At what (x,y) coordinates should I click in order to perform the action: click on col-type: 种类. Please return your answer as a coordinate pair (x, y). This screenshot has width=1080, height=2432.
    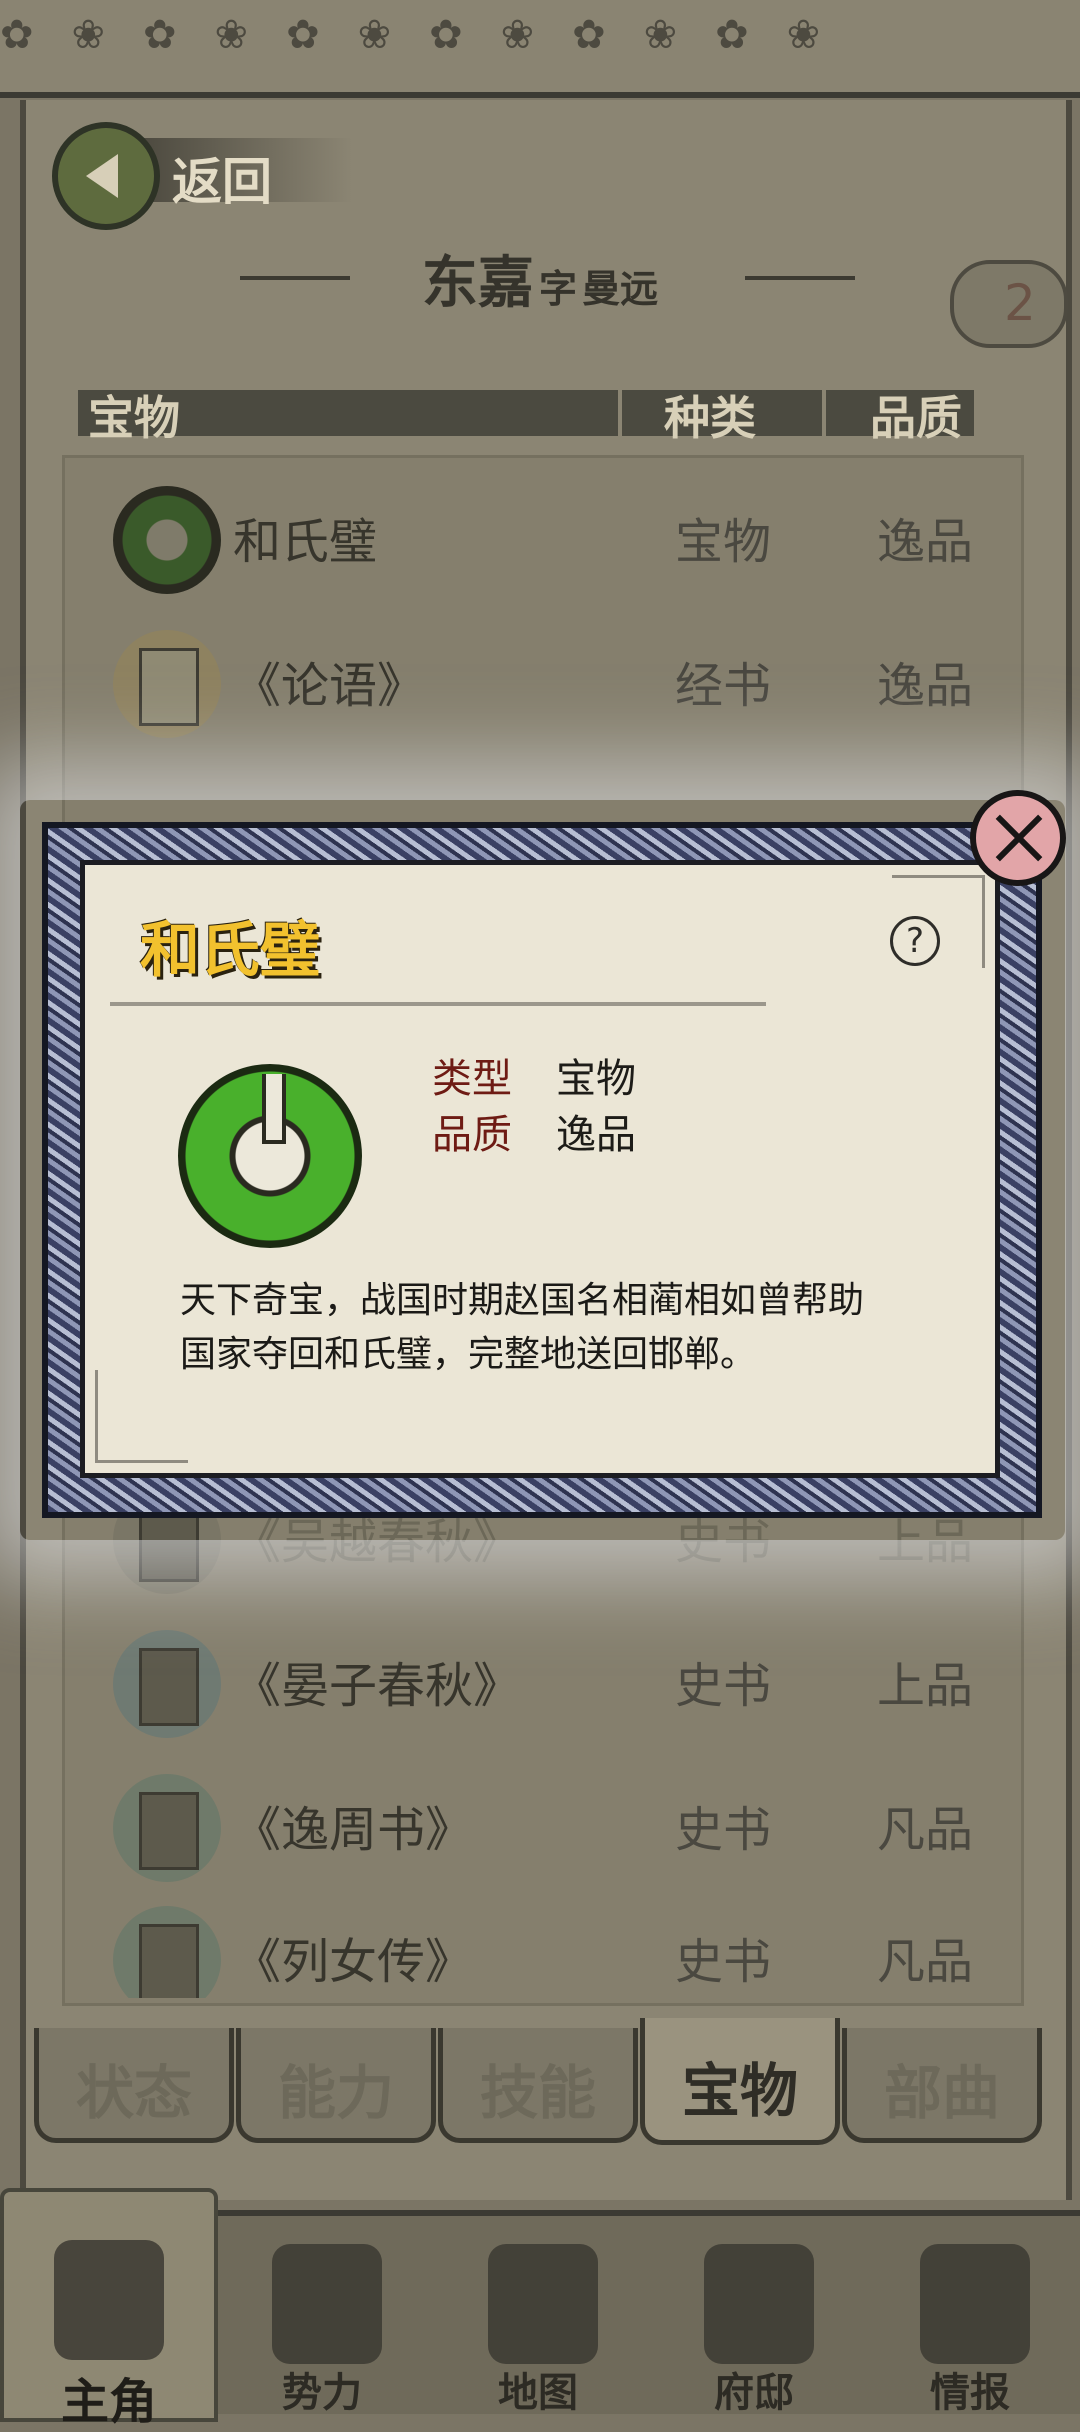
    Looking at the image, I should click on (710, 418).